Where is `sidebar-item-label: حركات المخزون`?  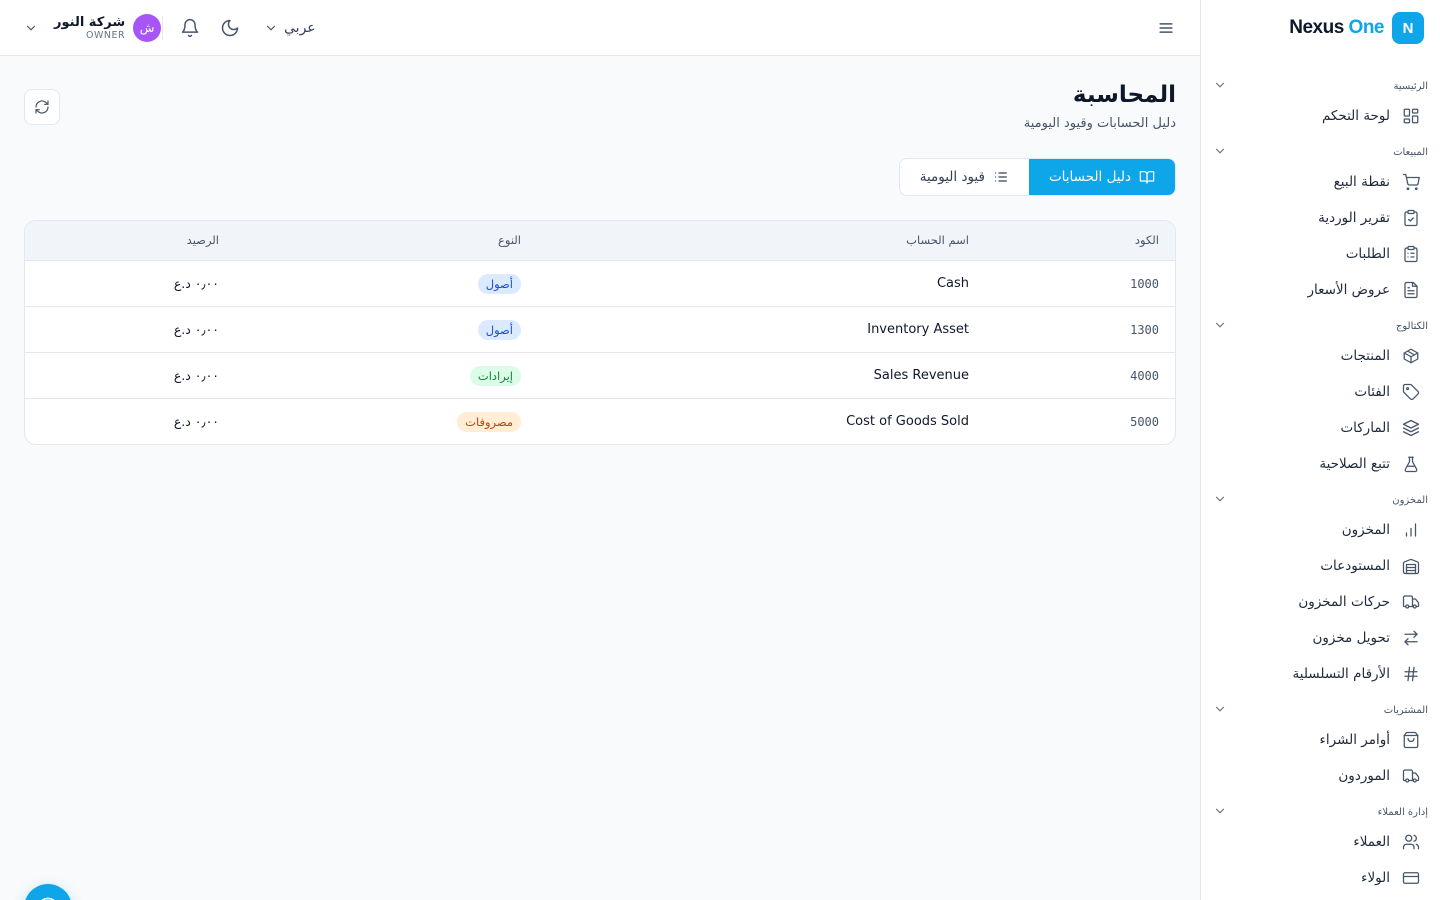
sidebar-item-label: حركات المخزون is located at coordinates (1344, 602).